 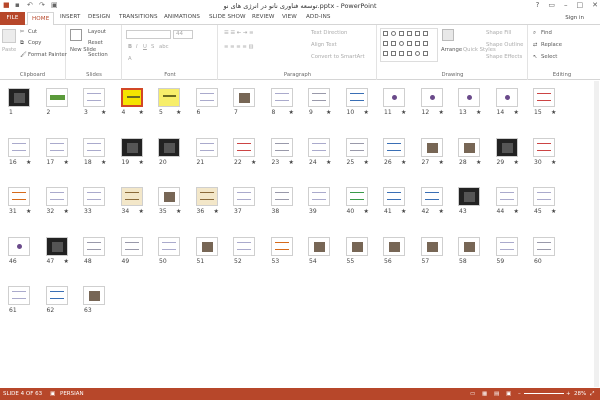 What do you see at coordinates (34, 43) in the screenshot?
I see `copy-button: Copy` at bounding box center [34, 43].